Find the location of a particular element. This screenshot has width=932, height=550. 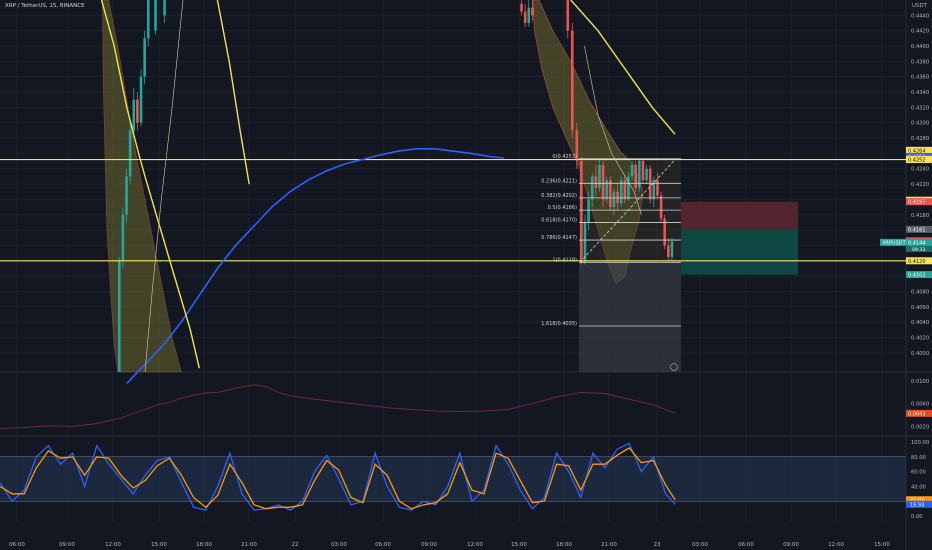

y-tick-label: 0.4040 is located at coordinates (920, 323).